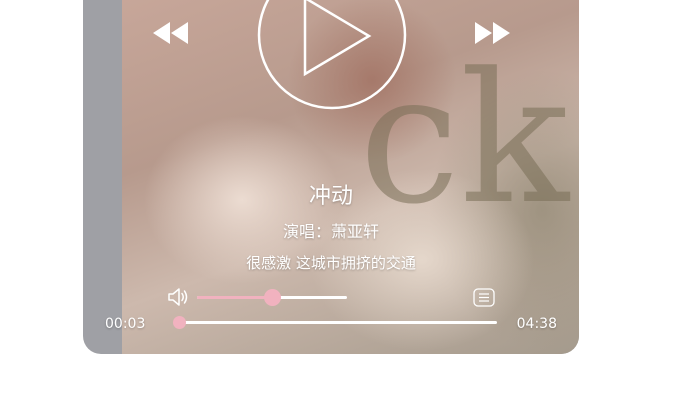 The image size is (682, 420). What do you see at coordinates (331, 263) in the screenshot?
I see `current-lyric: 很感激 这城市拥挤的交通` at bounding box center [331, 263].